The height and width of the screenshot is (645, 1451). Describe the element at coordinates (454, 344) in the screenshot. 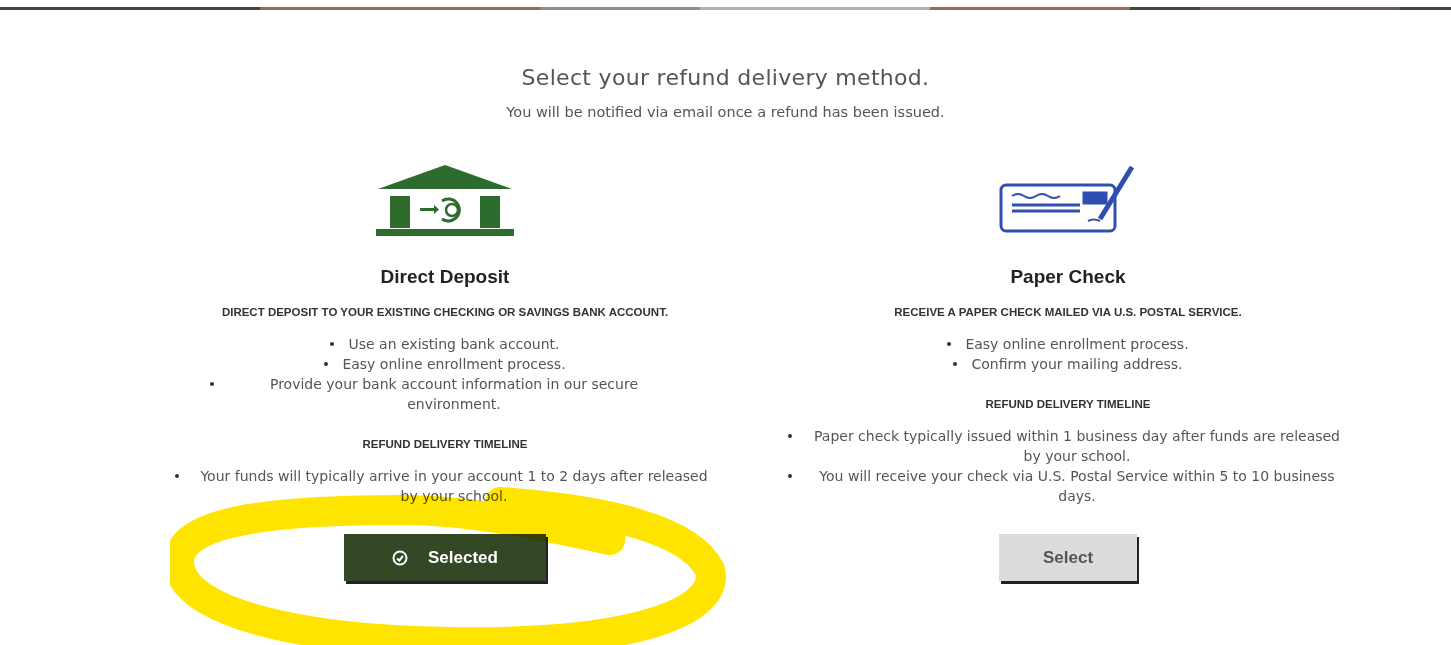

I see `feature-text: Use an existing bank account.` at that location.